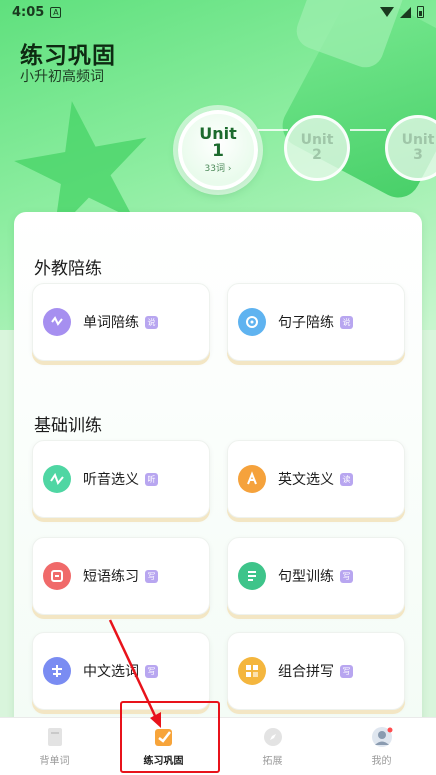 The image size is (436, 775). I want to click on tile-label: 单词陪练, so click(111, 323).